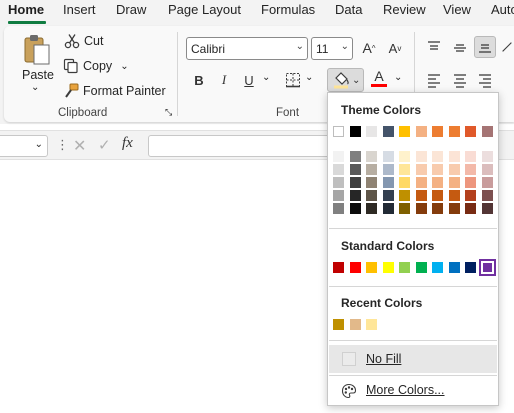 This screenshot has height=413, width=514. I want to click on tab-formulas: Formulas, so click(288, 9).